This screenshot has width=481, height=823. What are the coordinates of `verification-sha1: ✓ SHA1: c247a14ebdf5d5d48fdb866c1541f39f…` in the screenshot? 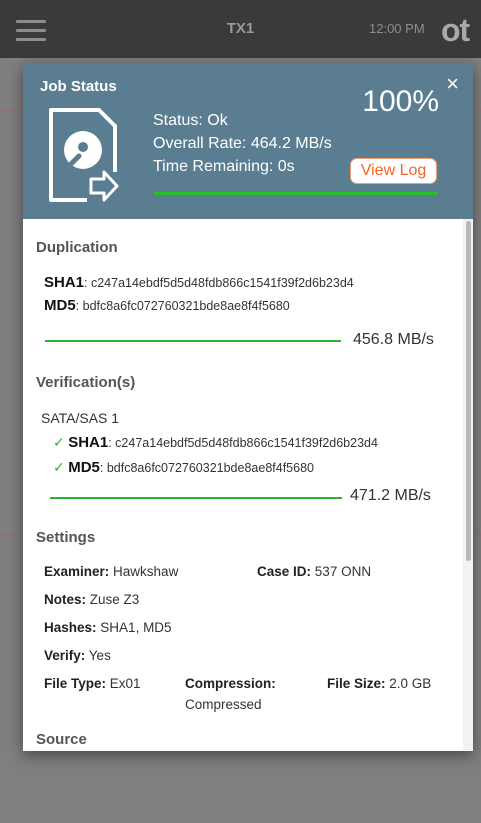 It's located at (215, 442).